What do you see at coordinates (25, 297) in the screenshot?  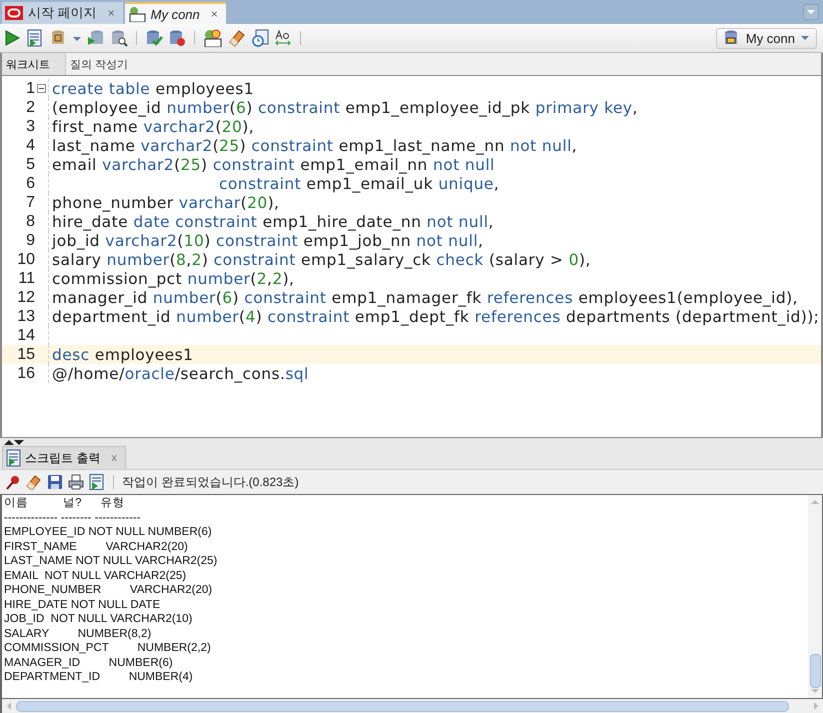 I see `line-number: 12` at bounding box center [25, 297].